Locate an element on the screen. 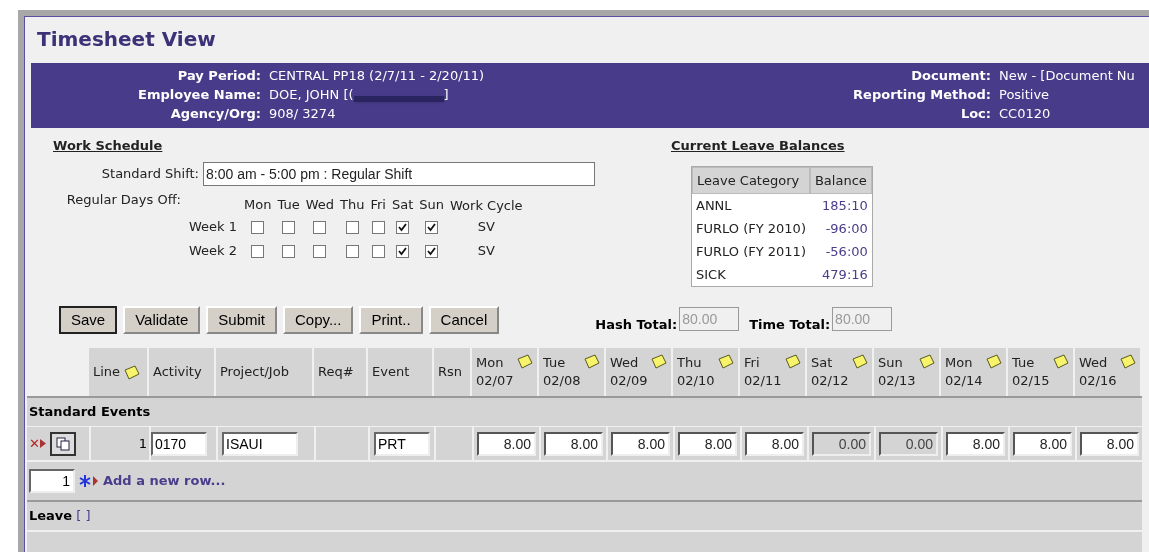 The image size is (1149, 552). row-count-field: 1 is located at coordinates (52, 481).